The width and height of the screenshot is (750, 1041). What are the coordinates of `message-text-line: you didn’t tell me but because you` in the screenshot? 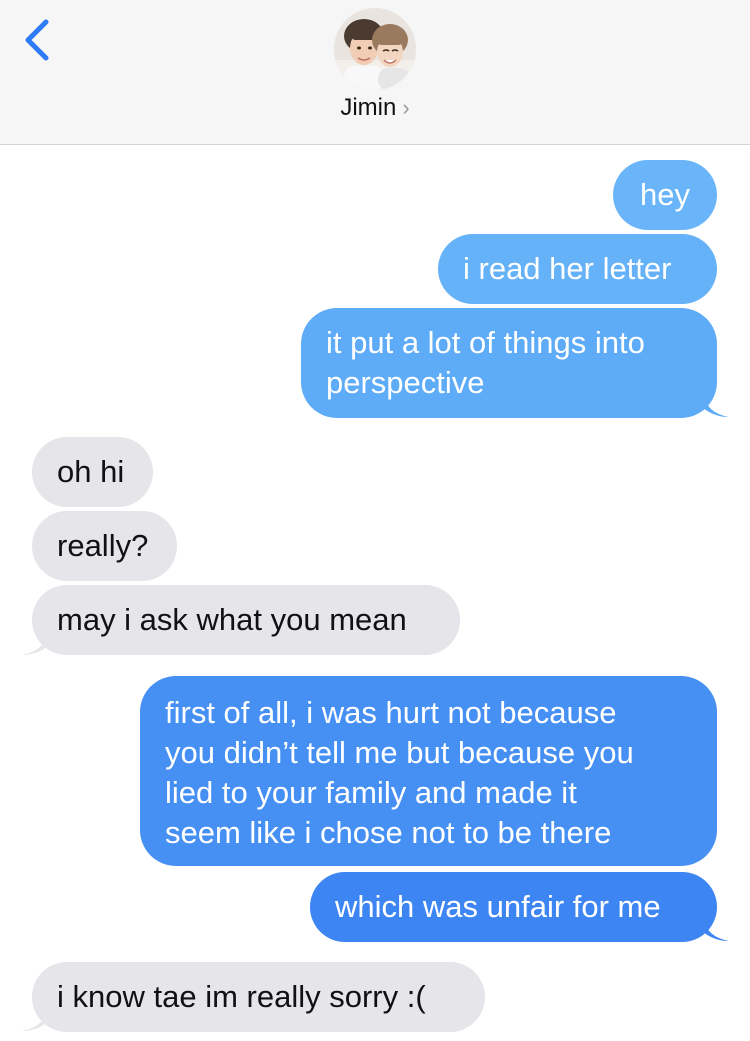 It's located at (399, 752).